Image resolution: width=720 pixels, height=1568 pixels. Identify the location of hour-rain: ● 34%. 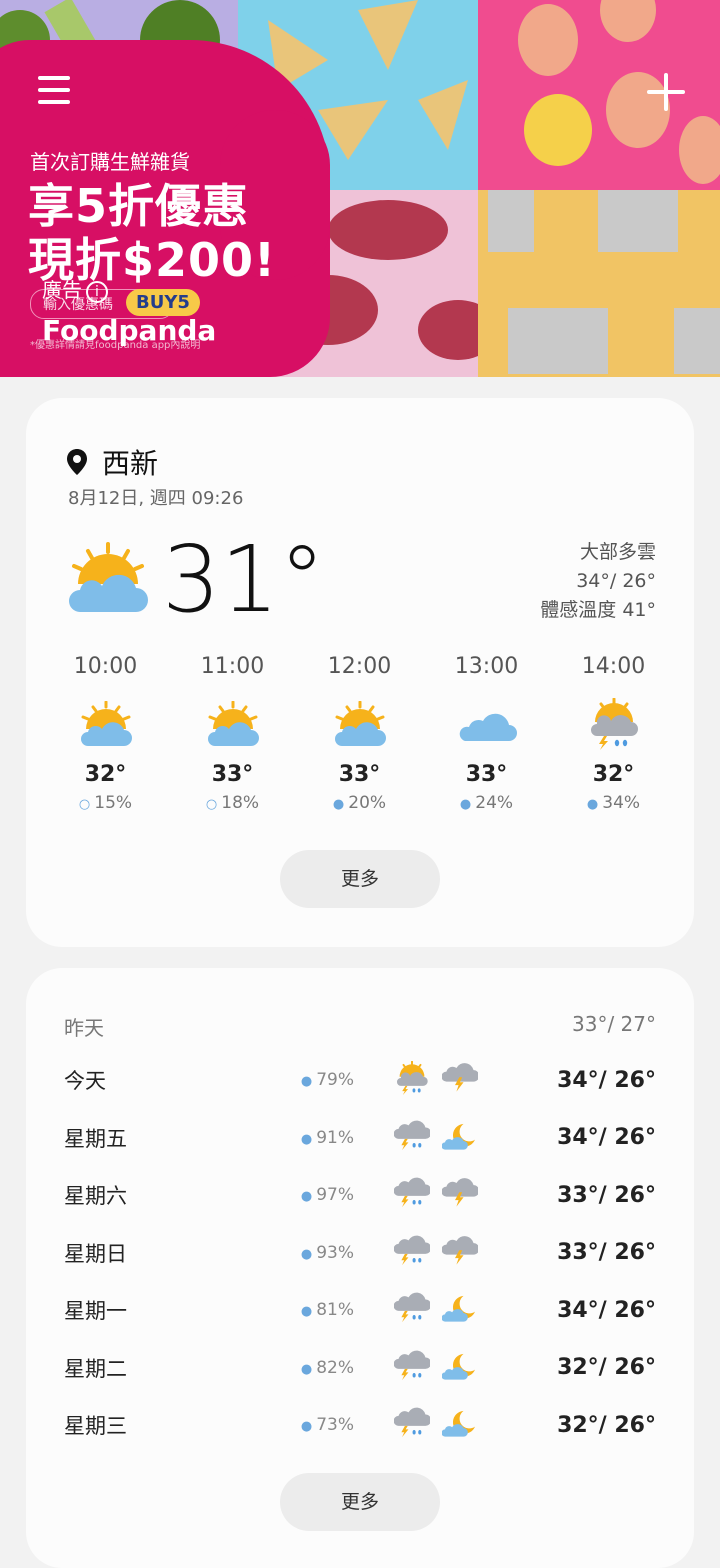
(613, 803).